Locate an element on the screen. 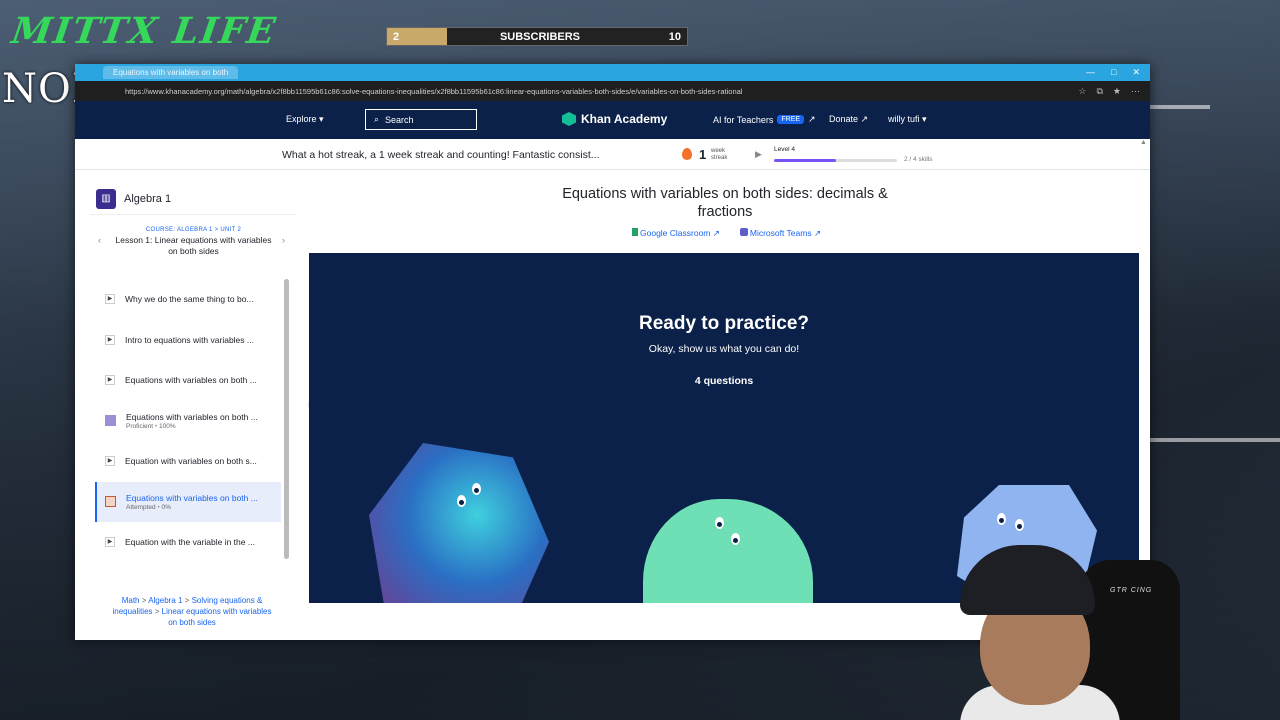  streak-count: 1 is located at coordinates (703, 154).